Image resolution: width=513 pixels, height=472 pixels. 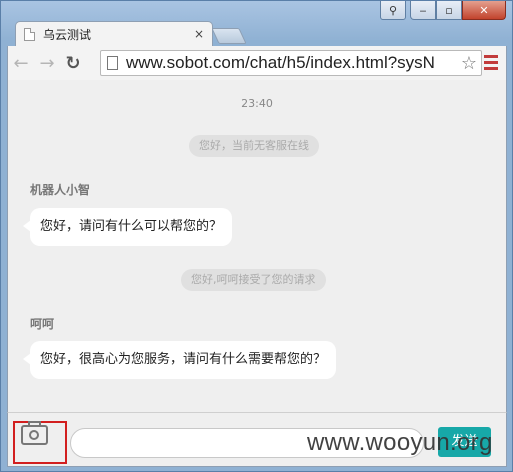 What do you see at coordinates (449, 10) in the screenshot?
I see `maximize-button: ▫` at bounding box center [449, 10].